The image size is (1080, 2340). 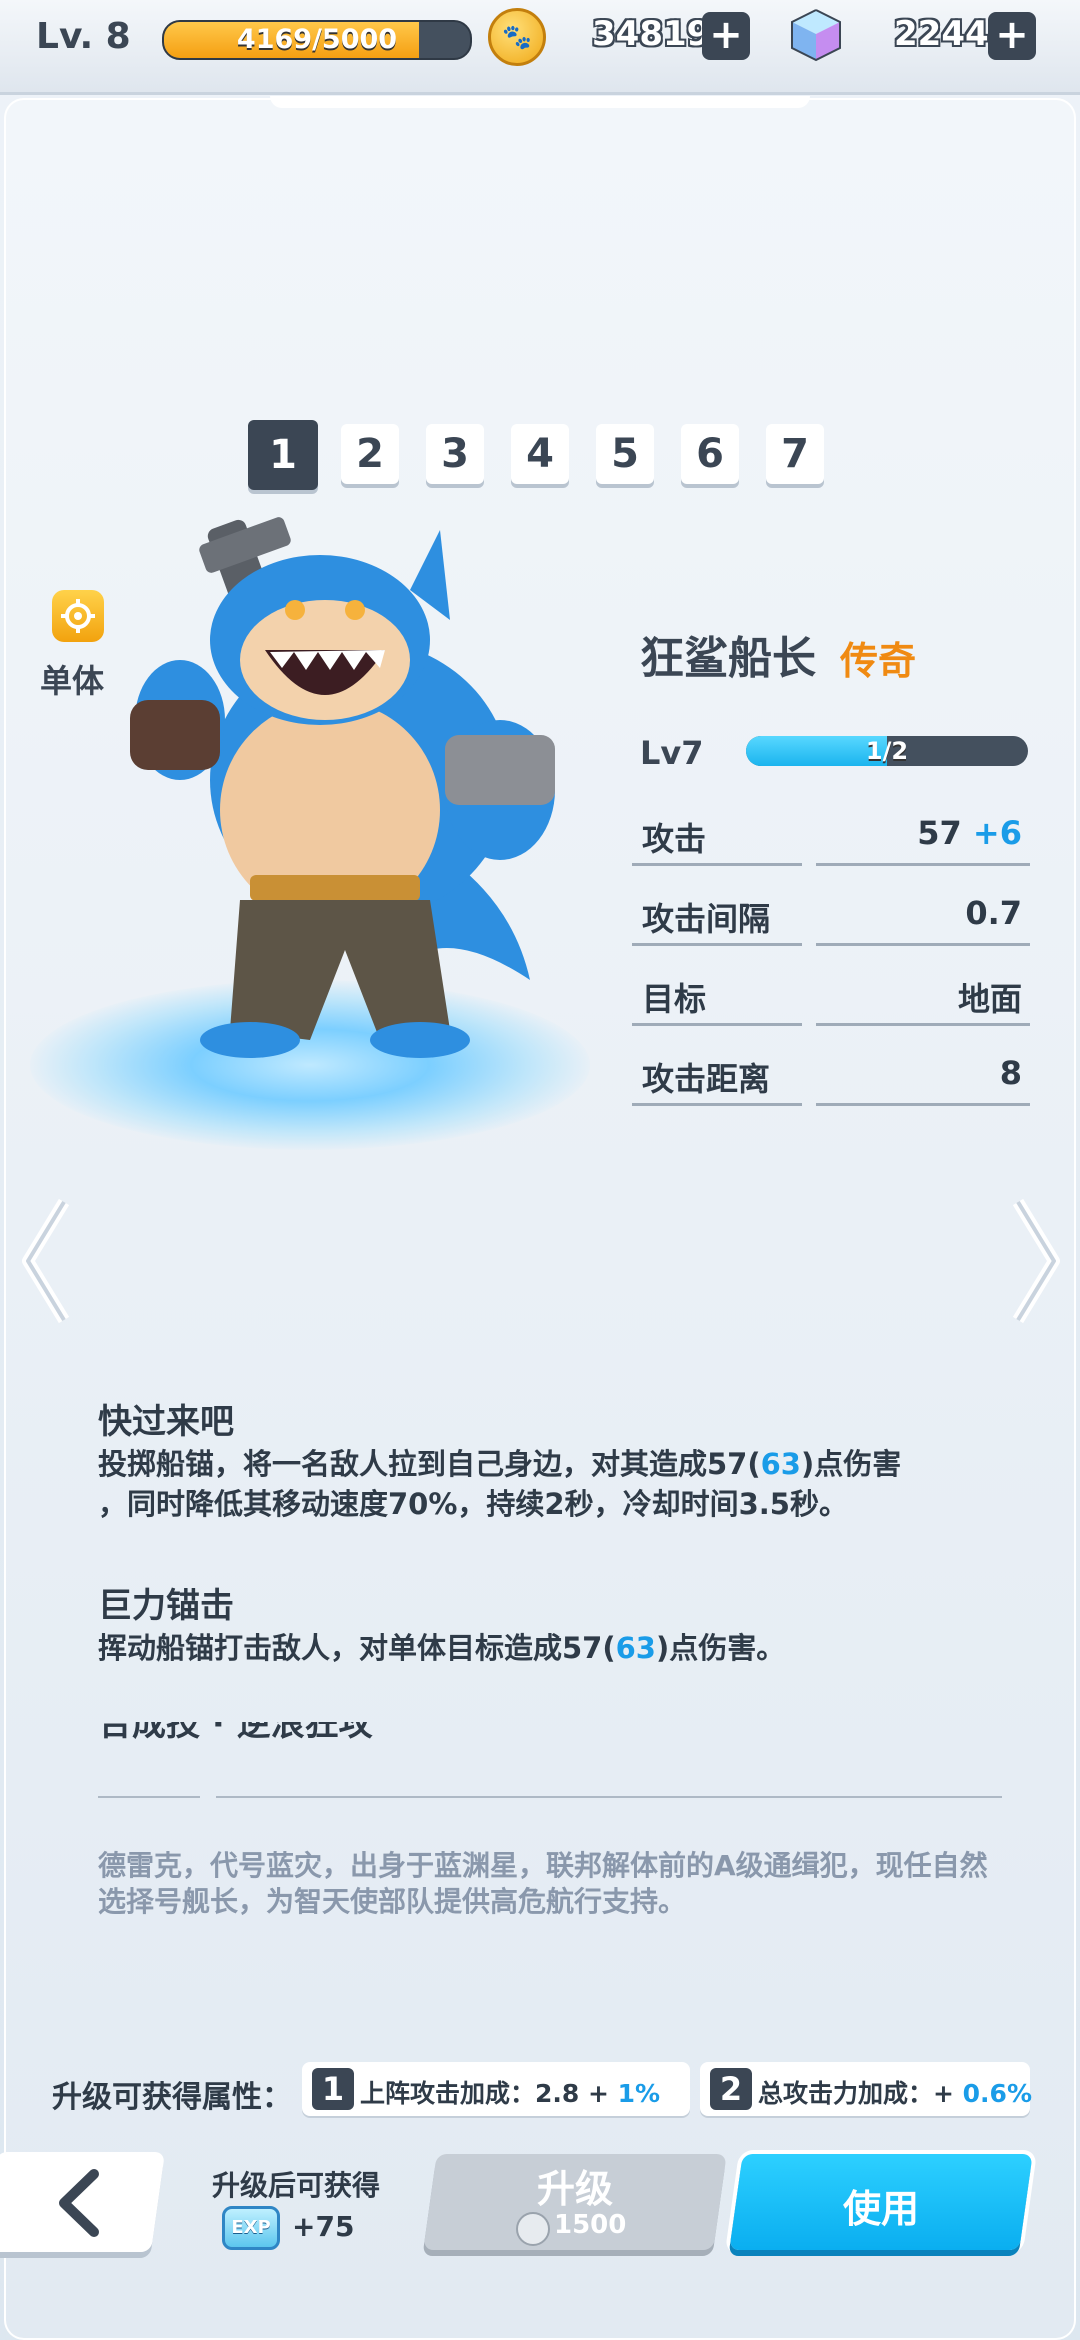 I want to click on resource-bar: Lv. 8 4169/5000 🐾 34819 + 2244 +, so click(x=540, y=47).